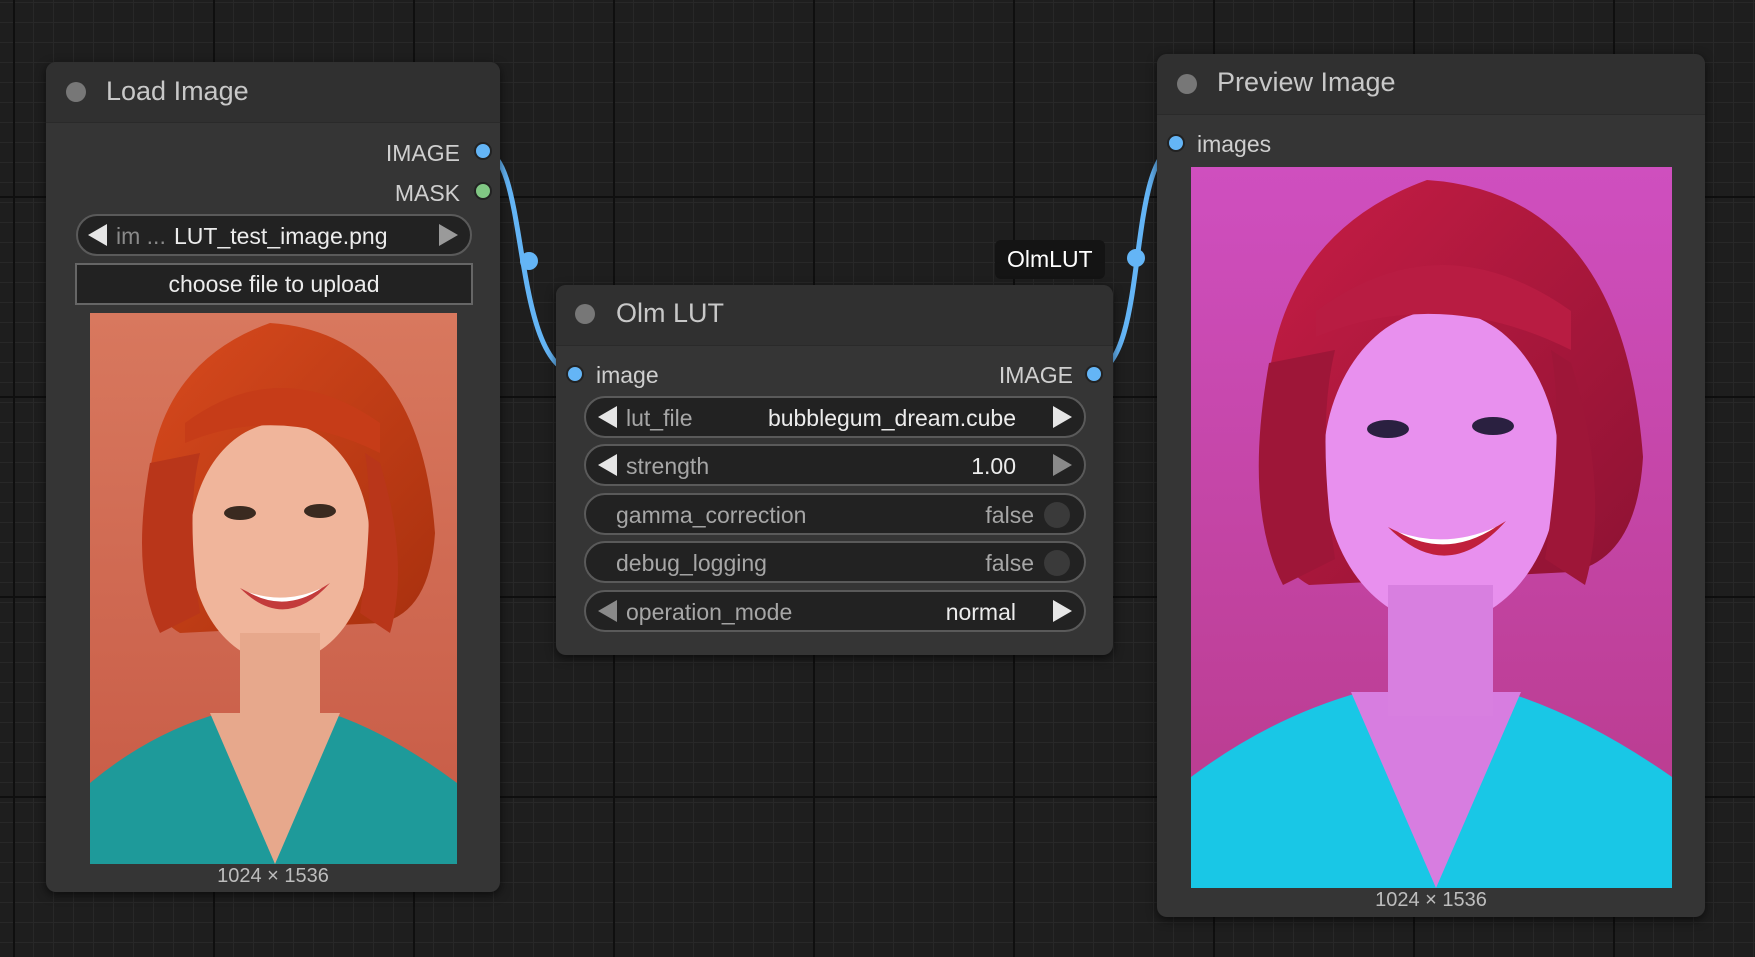 This screenshot has width=1755, height=957. I want to click on debug-logging-toggle: debug_logging false, so click(835, 562).